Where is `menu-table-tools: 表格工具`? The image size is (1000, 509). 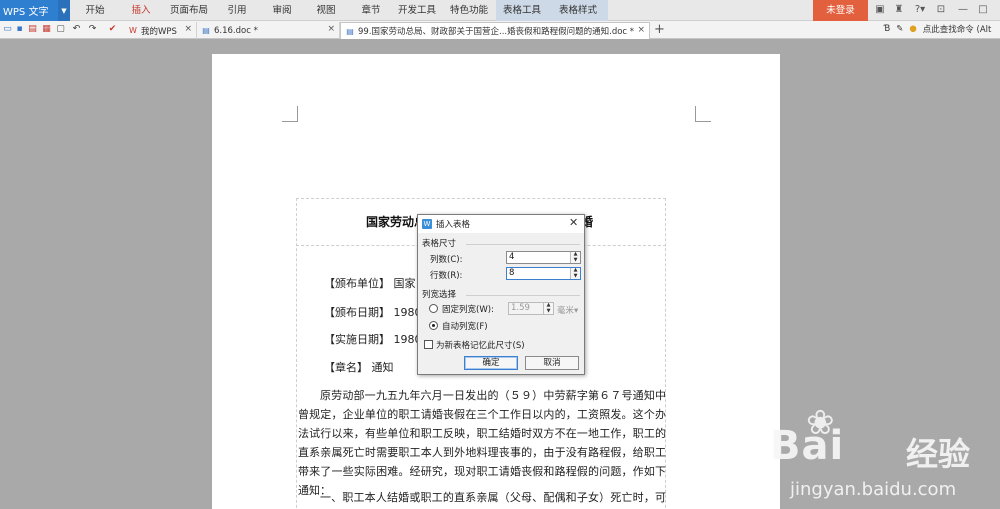
menu-table-tools: 表格工具 is located at coordinates (522, 10).